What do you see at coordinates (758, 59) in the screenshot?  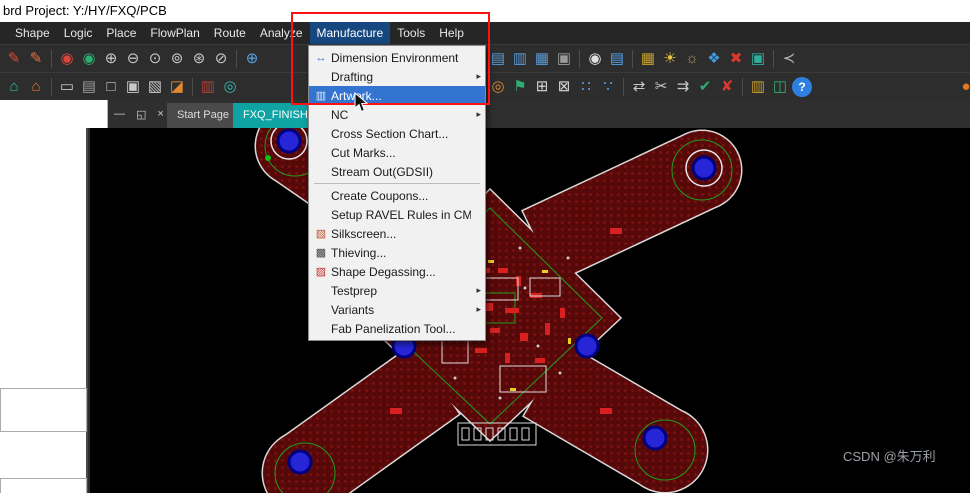 I see `image-icon: ▣` at bounding box center [758, 59].